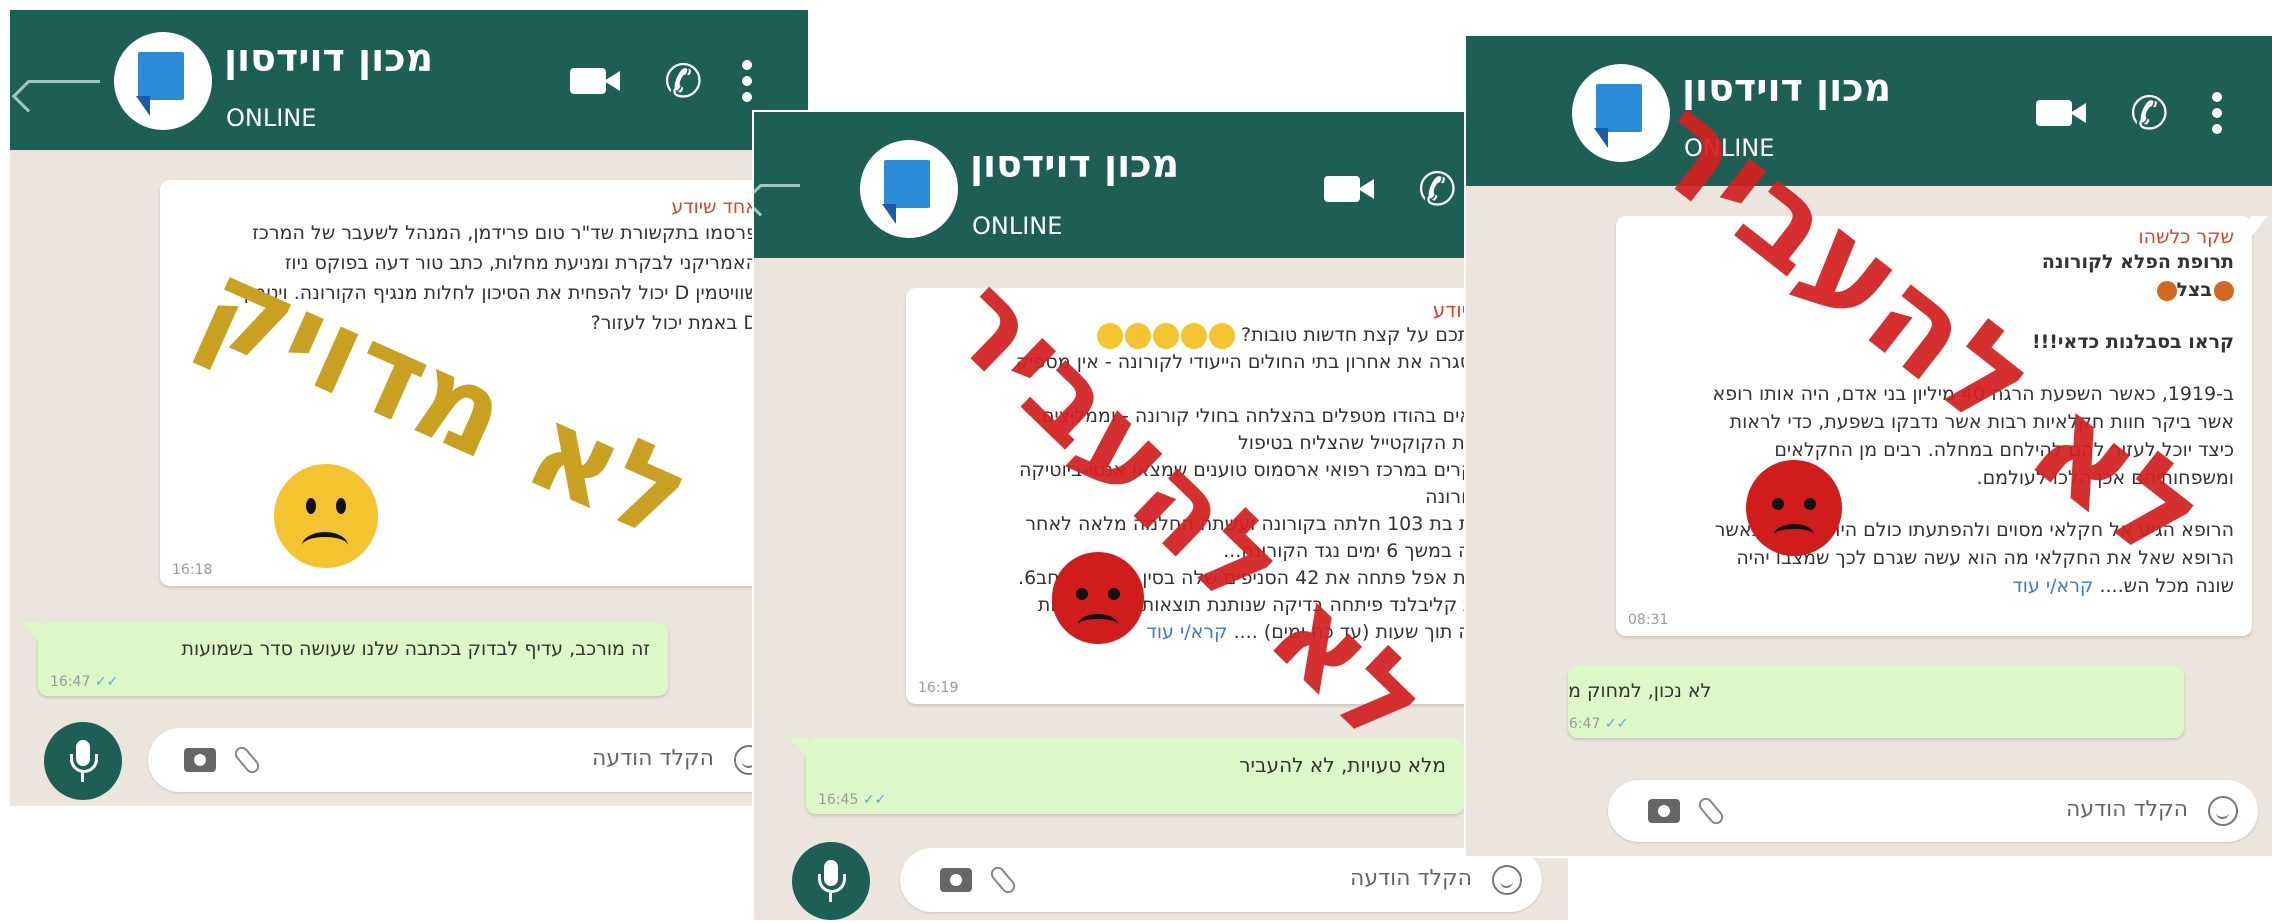 The width and height of the screenshot is (2272, 922). Describe the element at coordinates (326, 516) in the screenshot. I see `sad-face-icon` at that location.